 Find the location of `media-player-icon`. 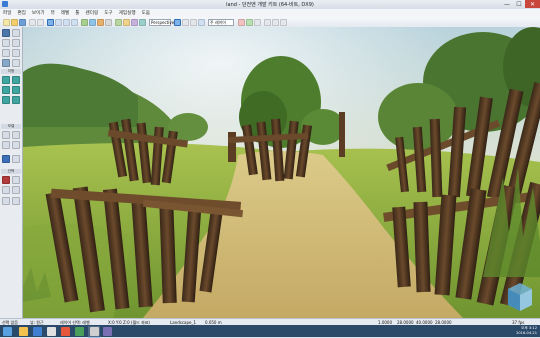

media-player-icon is located at coordinates (51, 331).